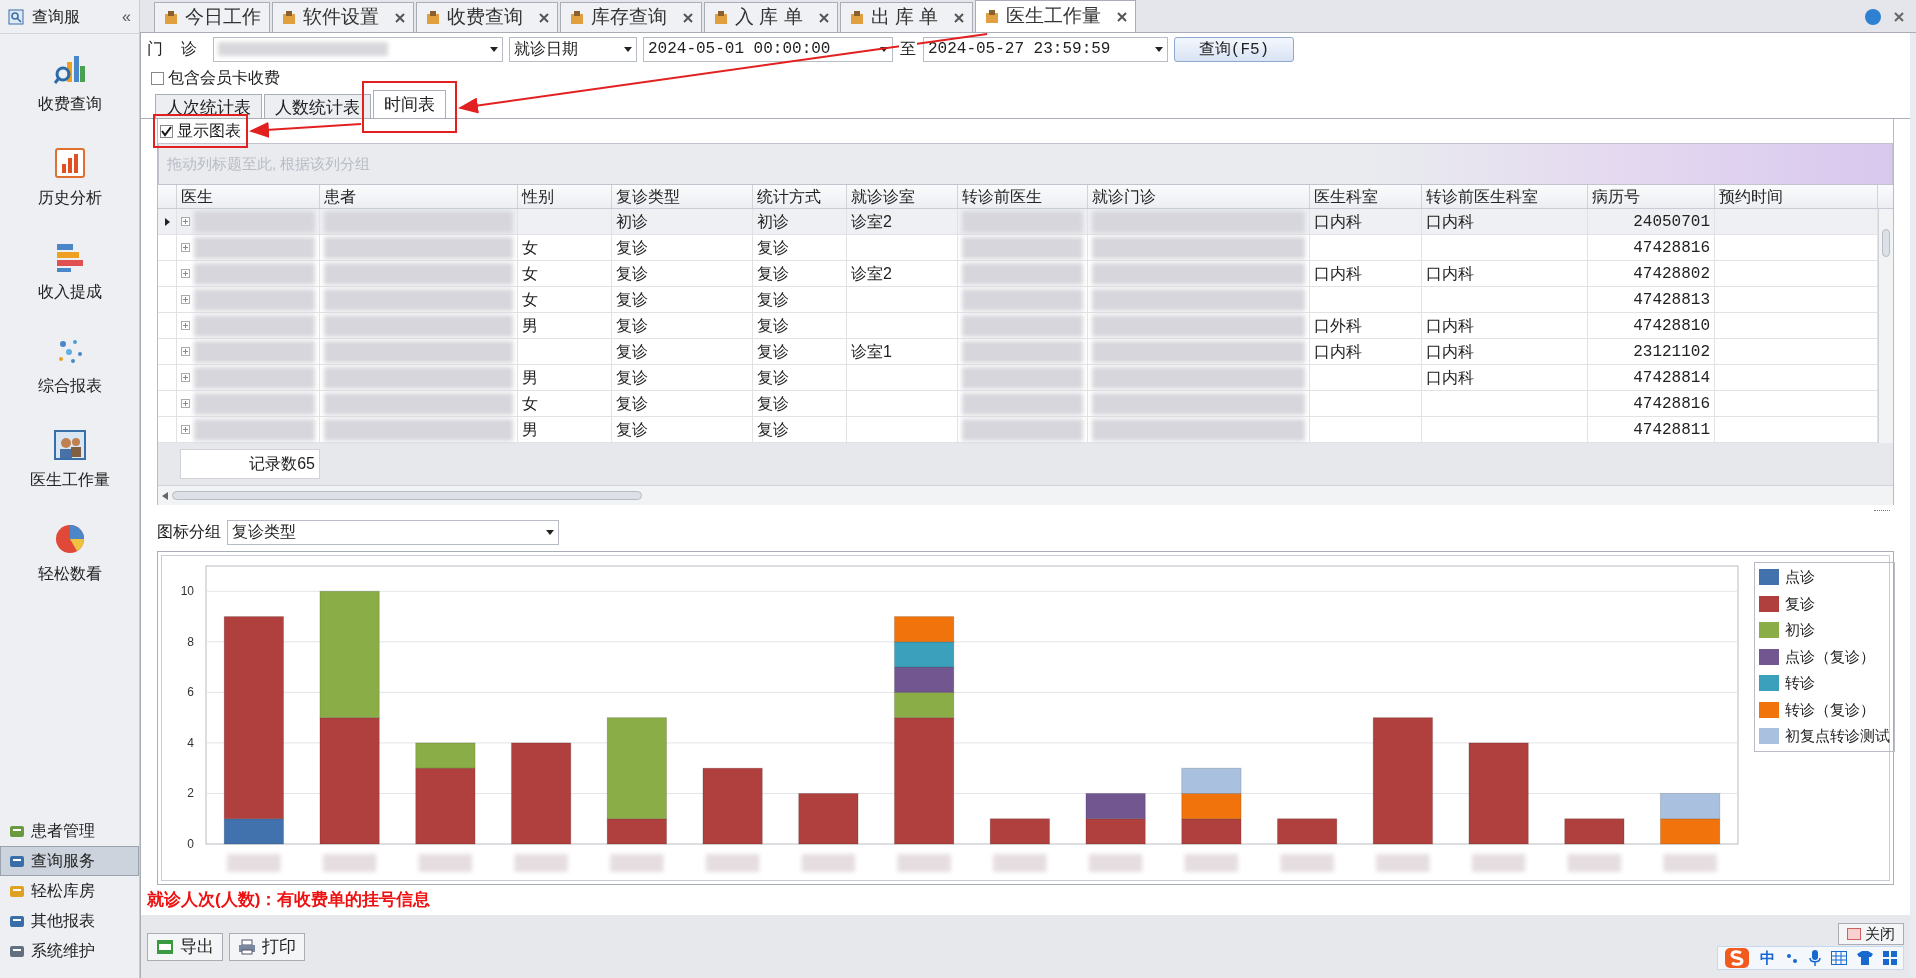  What do you see at coordinates (1018, 378) in the screenshot?
I see `table-row: 男 复诊 复诊 口内科 47428814` at bounding box center [1018, 378].